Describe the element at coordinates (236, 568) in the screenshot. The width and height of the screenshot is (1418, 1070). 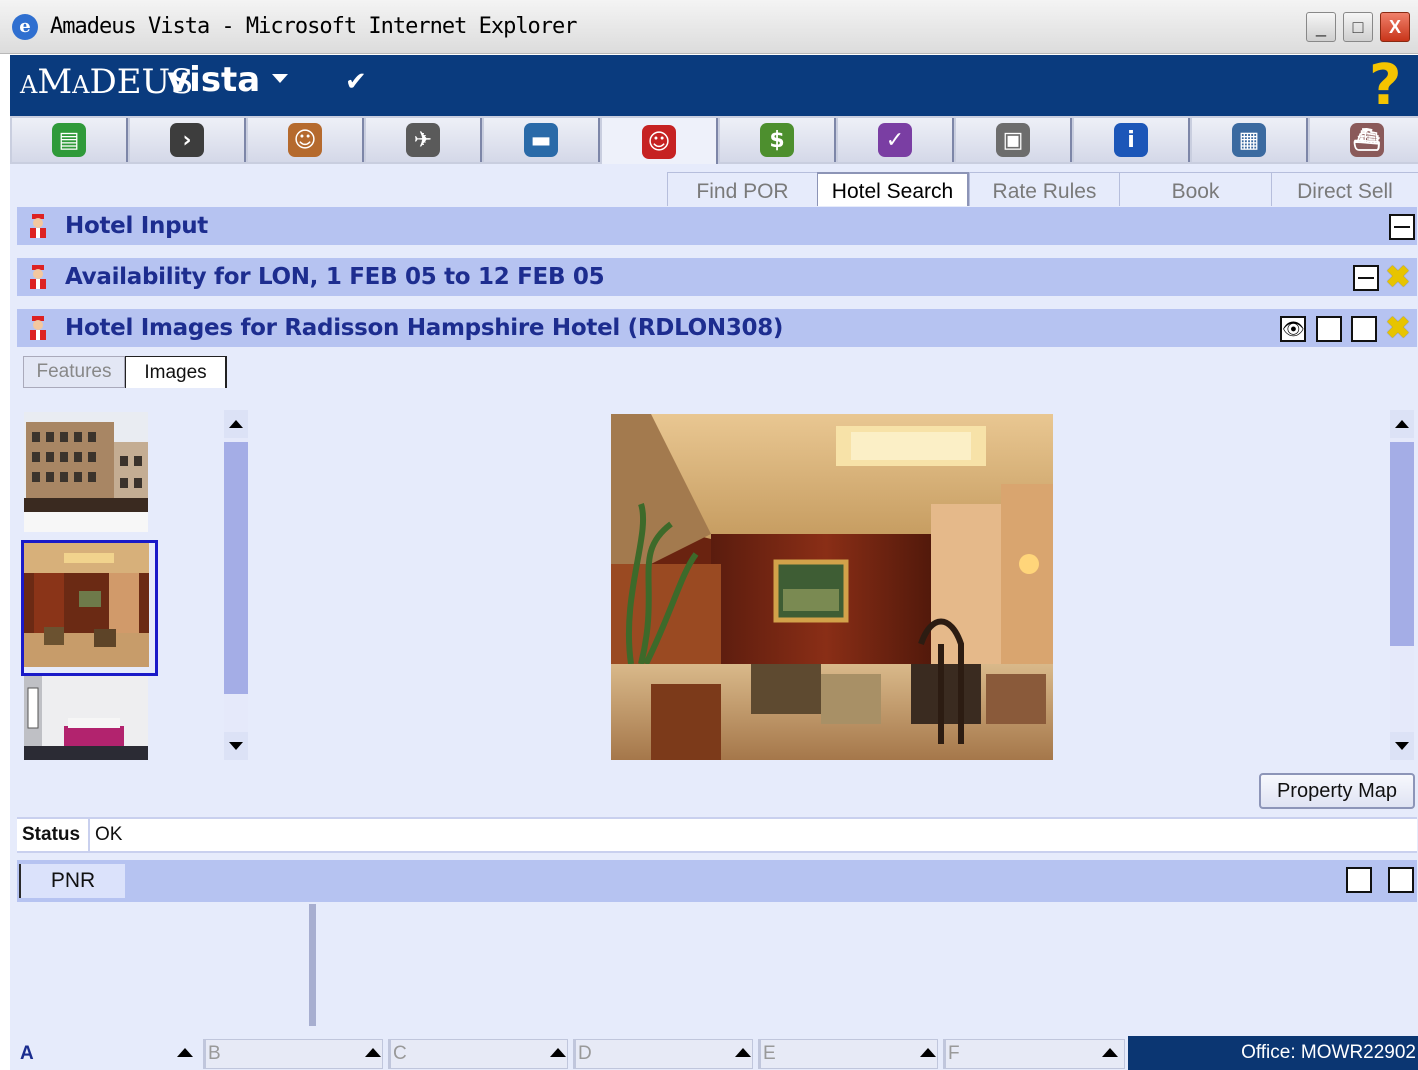
I see `thumbnail-scrollbar-thumb` at that location.